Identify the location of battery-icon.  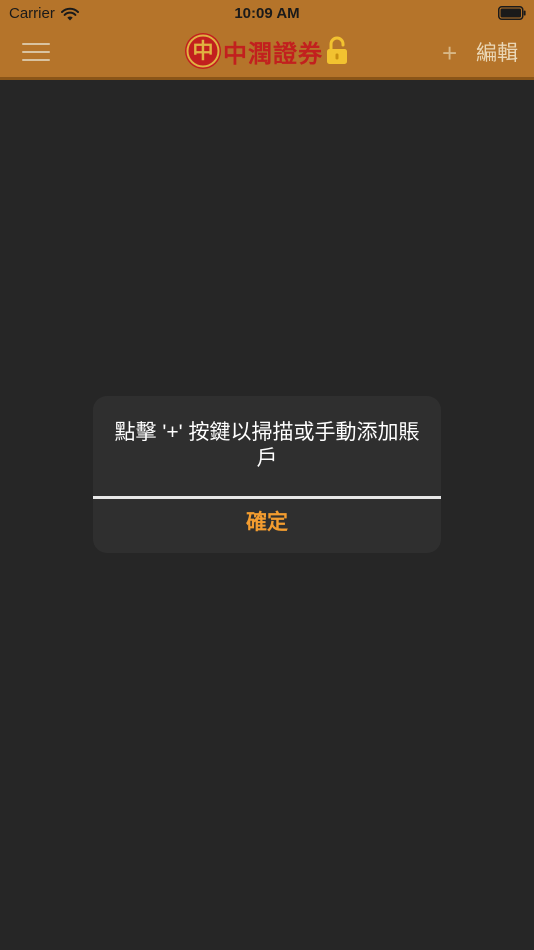
(512, 13).